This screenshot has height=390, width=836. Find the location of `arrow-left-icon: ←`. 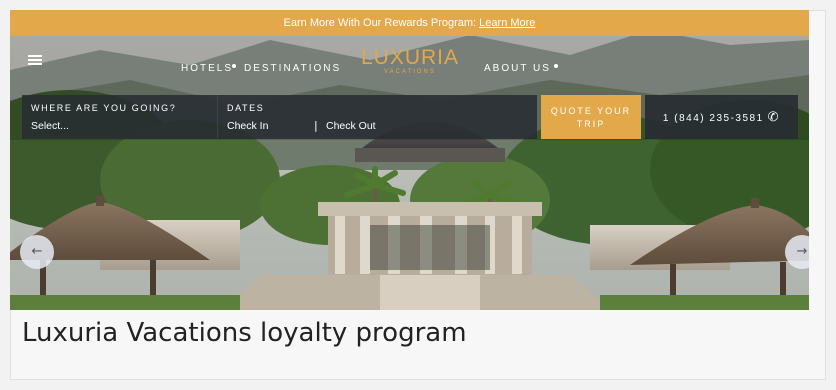

arrow-left-icon: ← is located at coordinates (37, 251).